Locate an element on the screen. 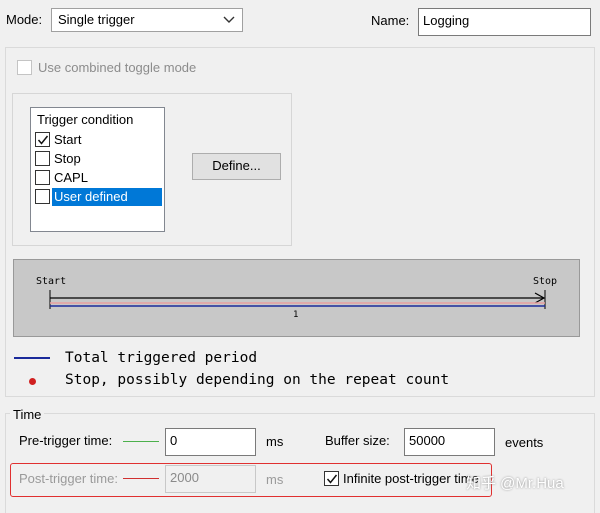  red-dot-icon is located at coordinates (32, 380).